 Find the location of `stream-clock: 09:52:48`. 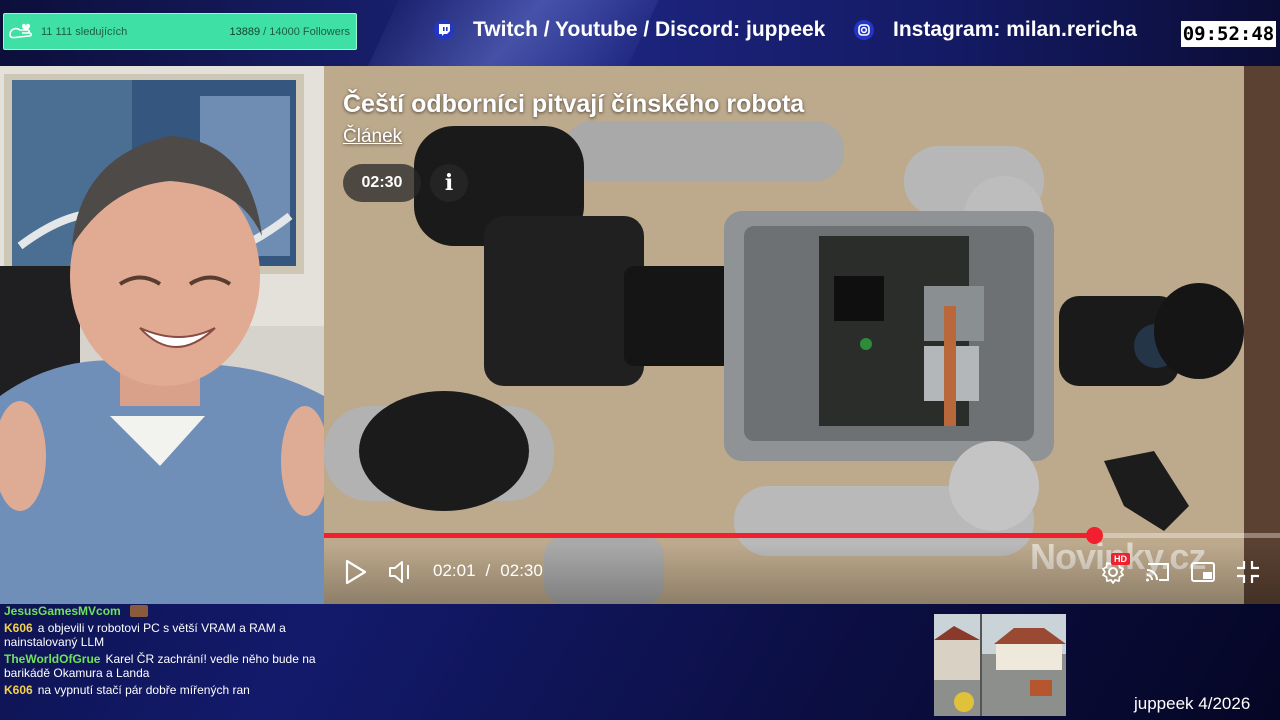

stream-clock: 09:52:48 is located at coordinates (1228, 34).